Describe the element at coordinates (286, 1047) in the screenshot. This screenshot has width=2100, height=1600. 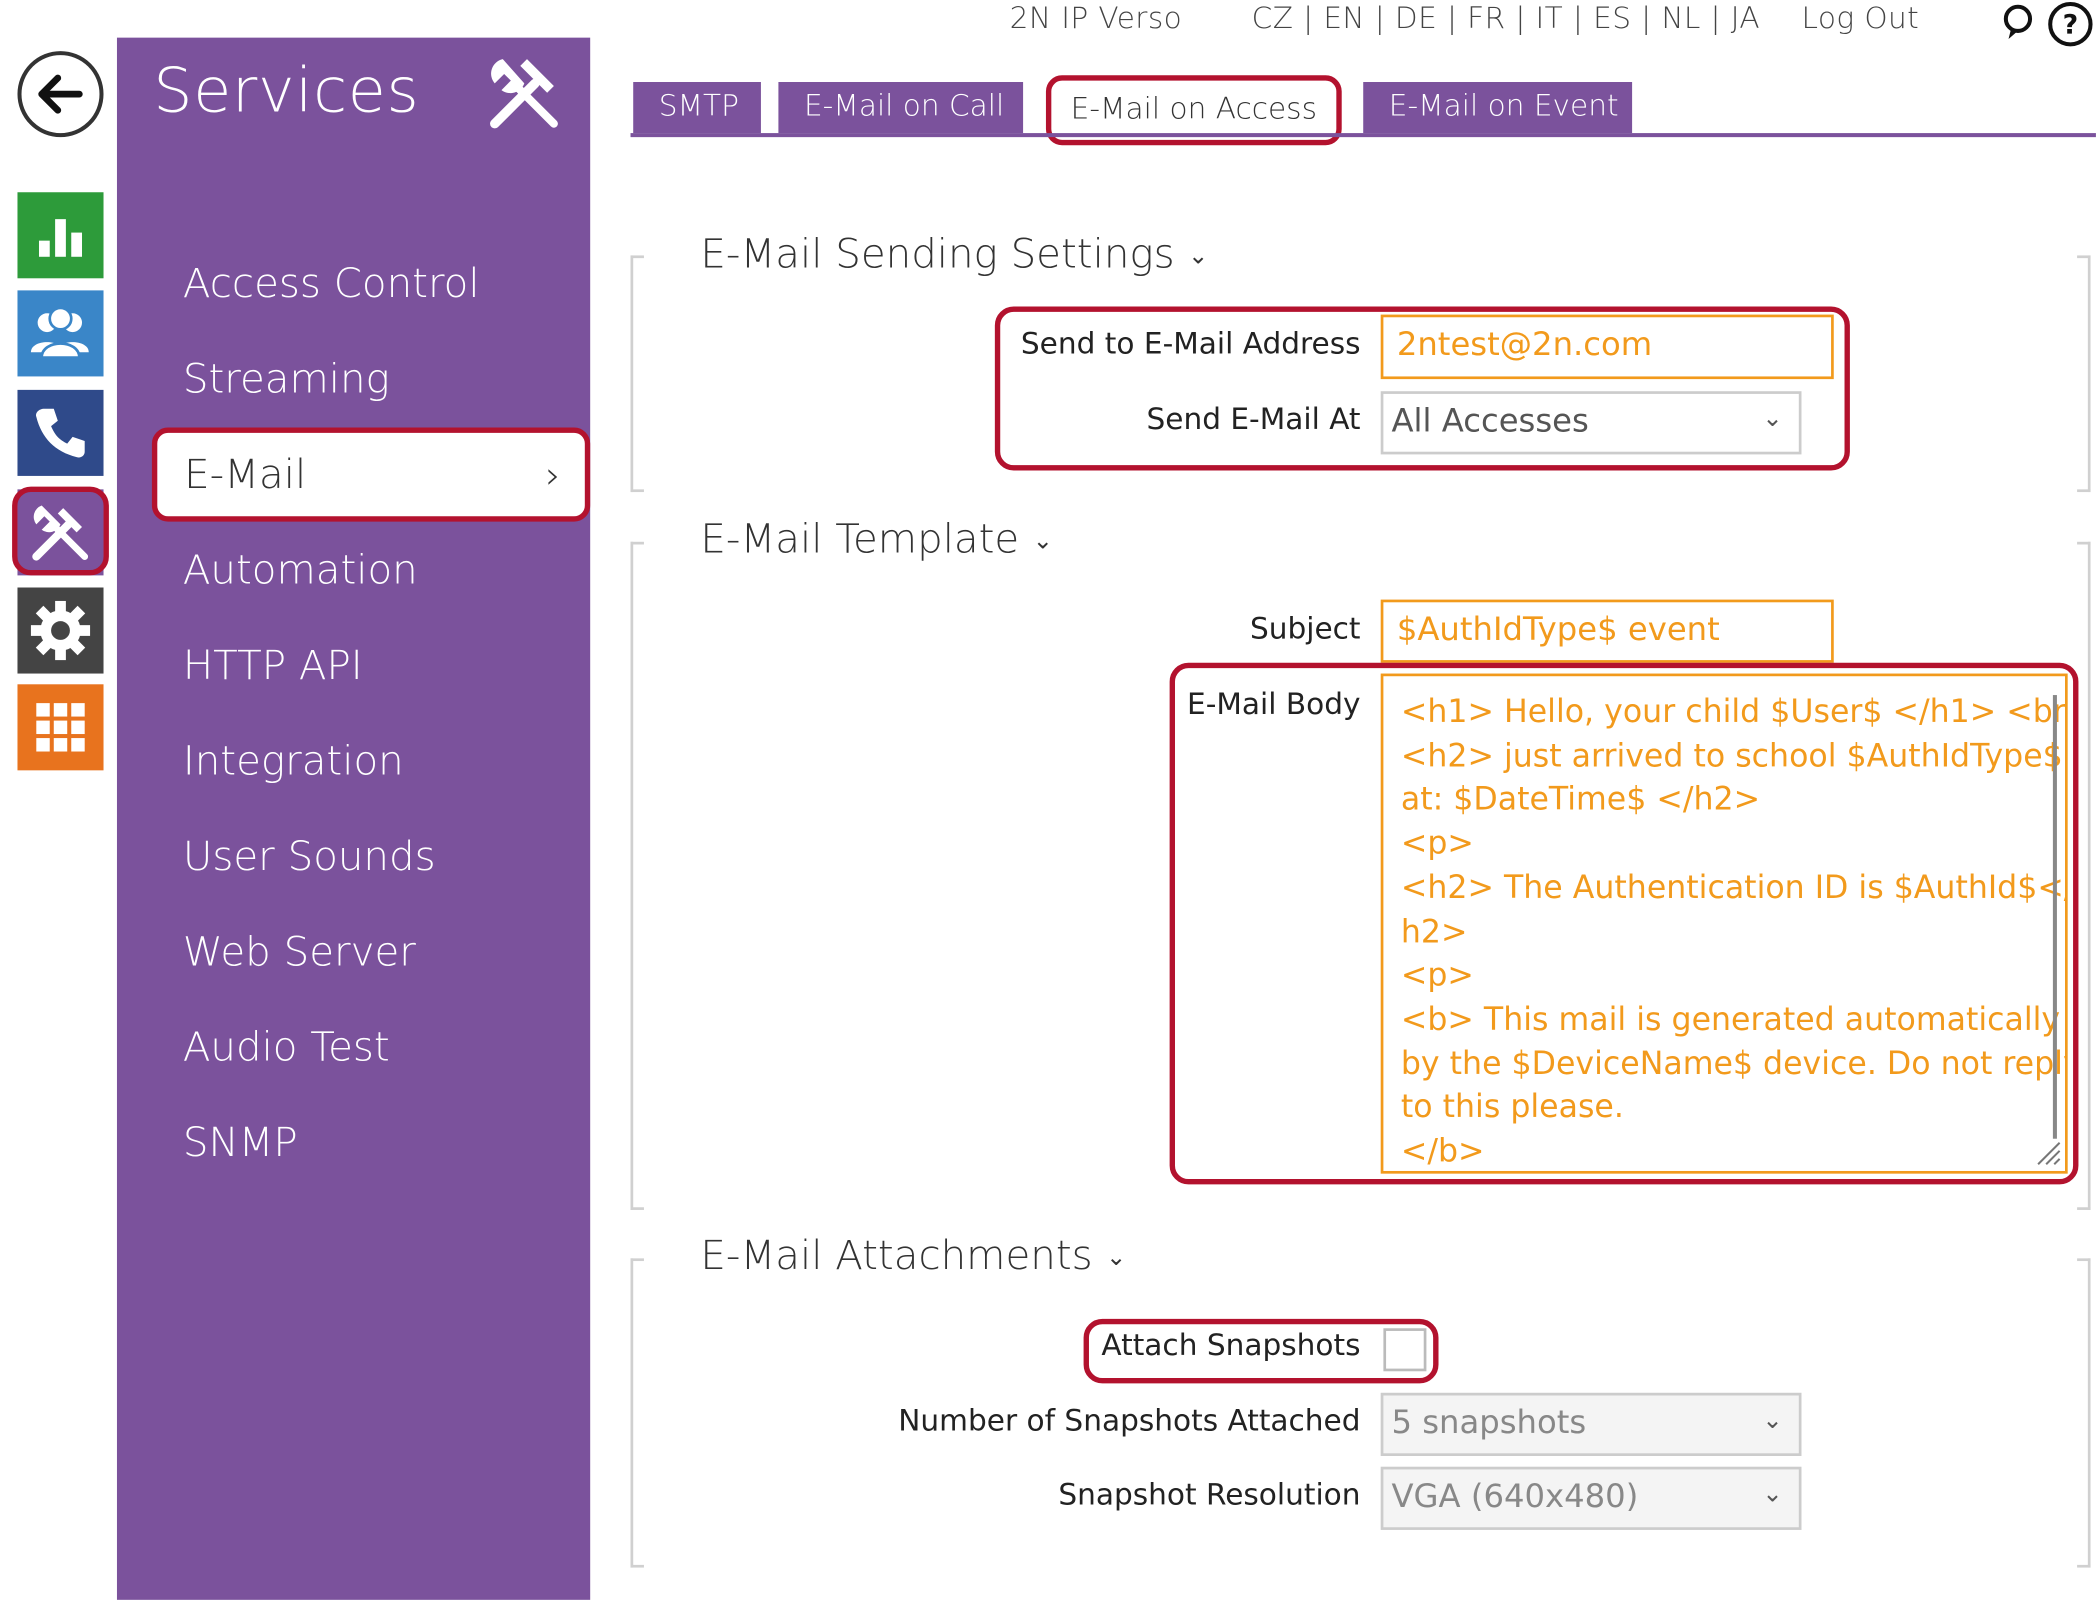
I see `sidebar-item-audio-test: Audio Test` at that location.